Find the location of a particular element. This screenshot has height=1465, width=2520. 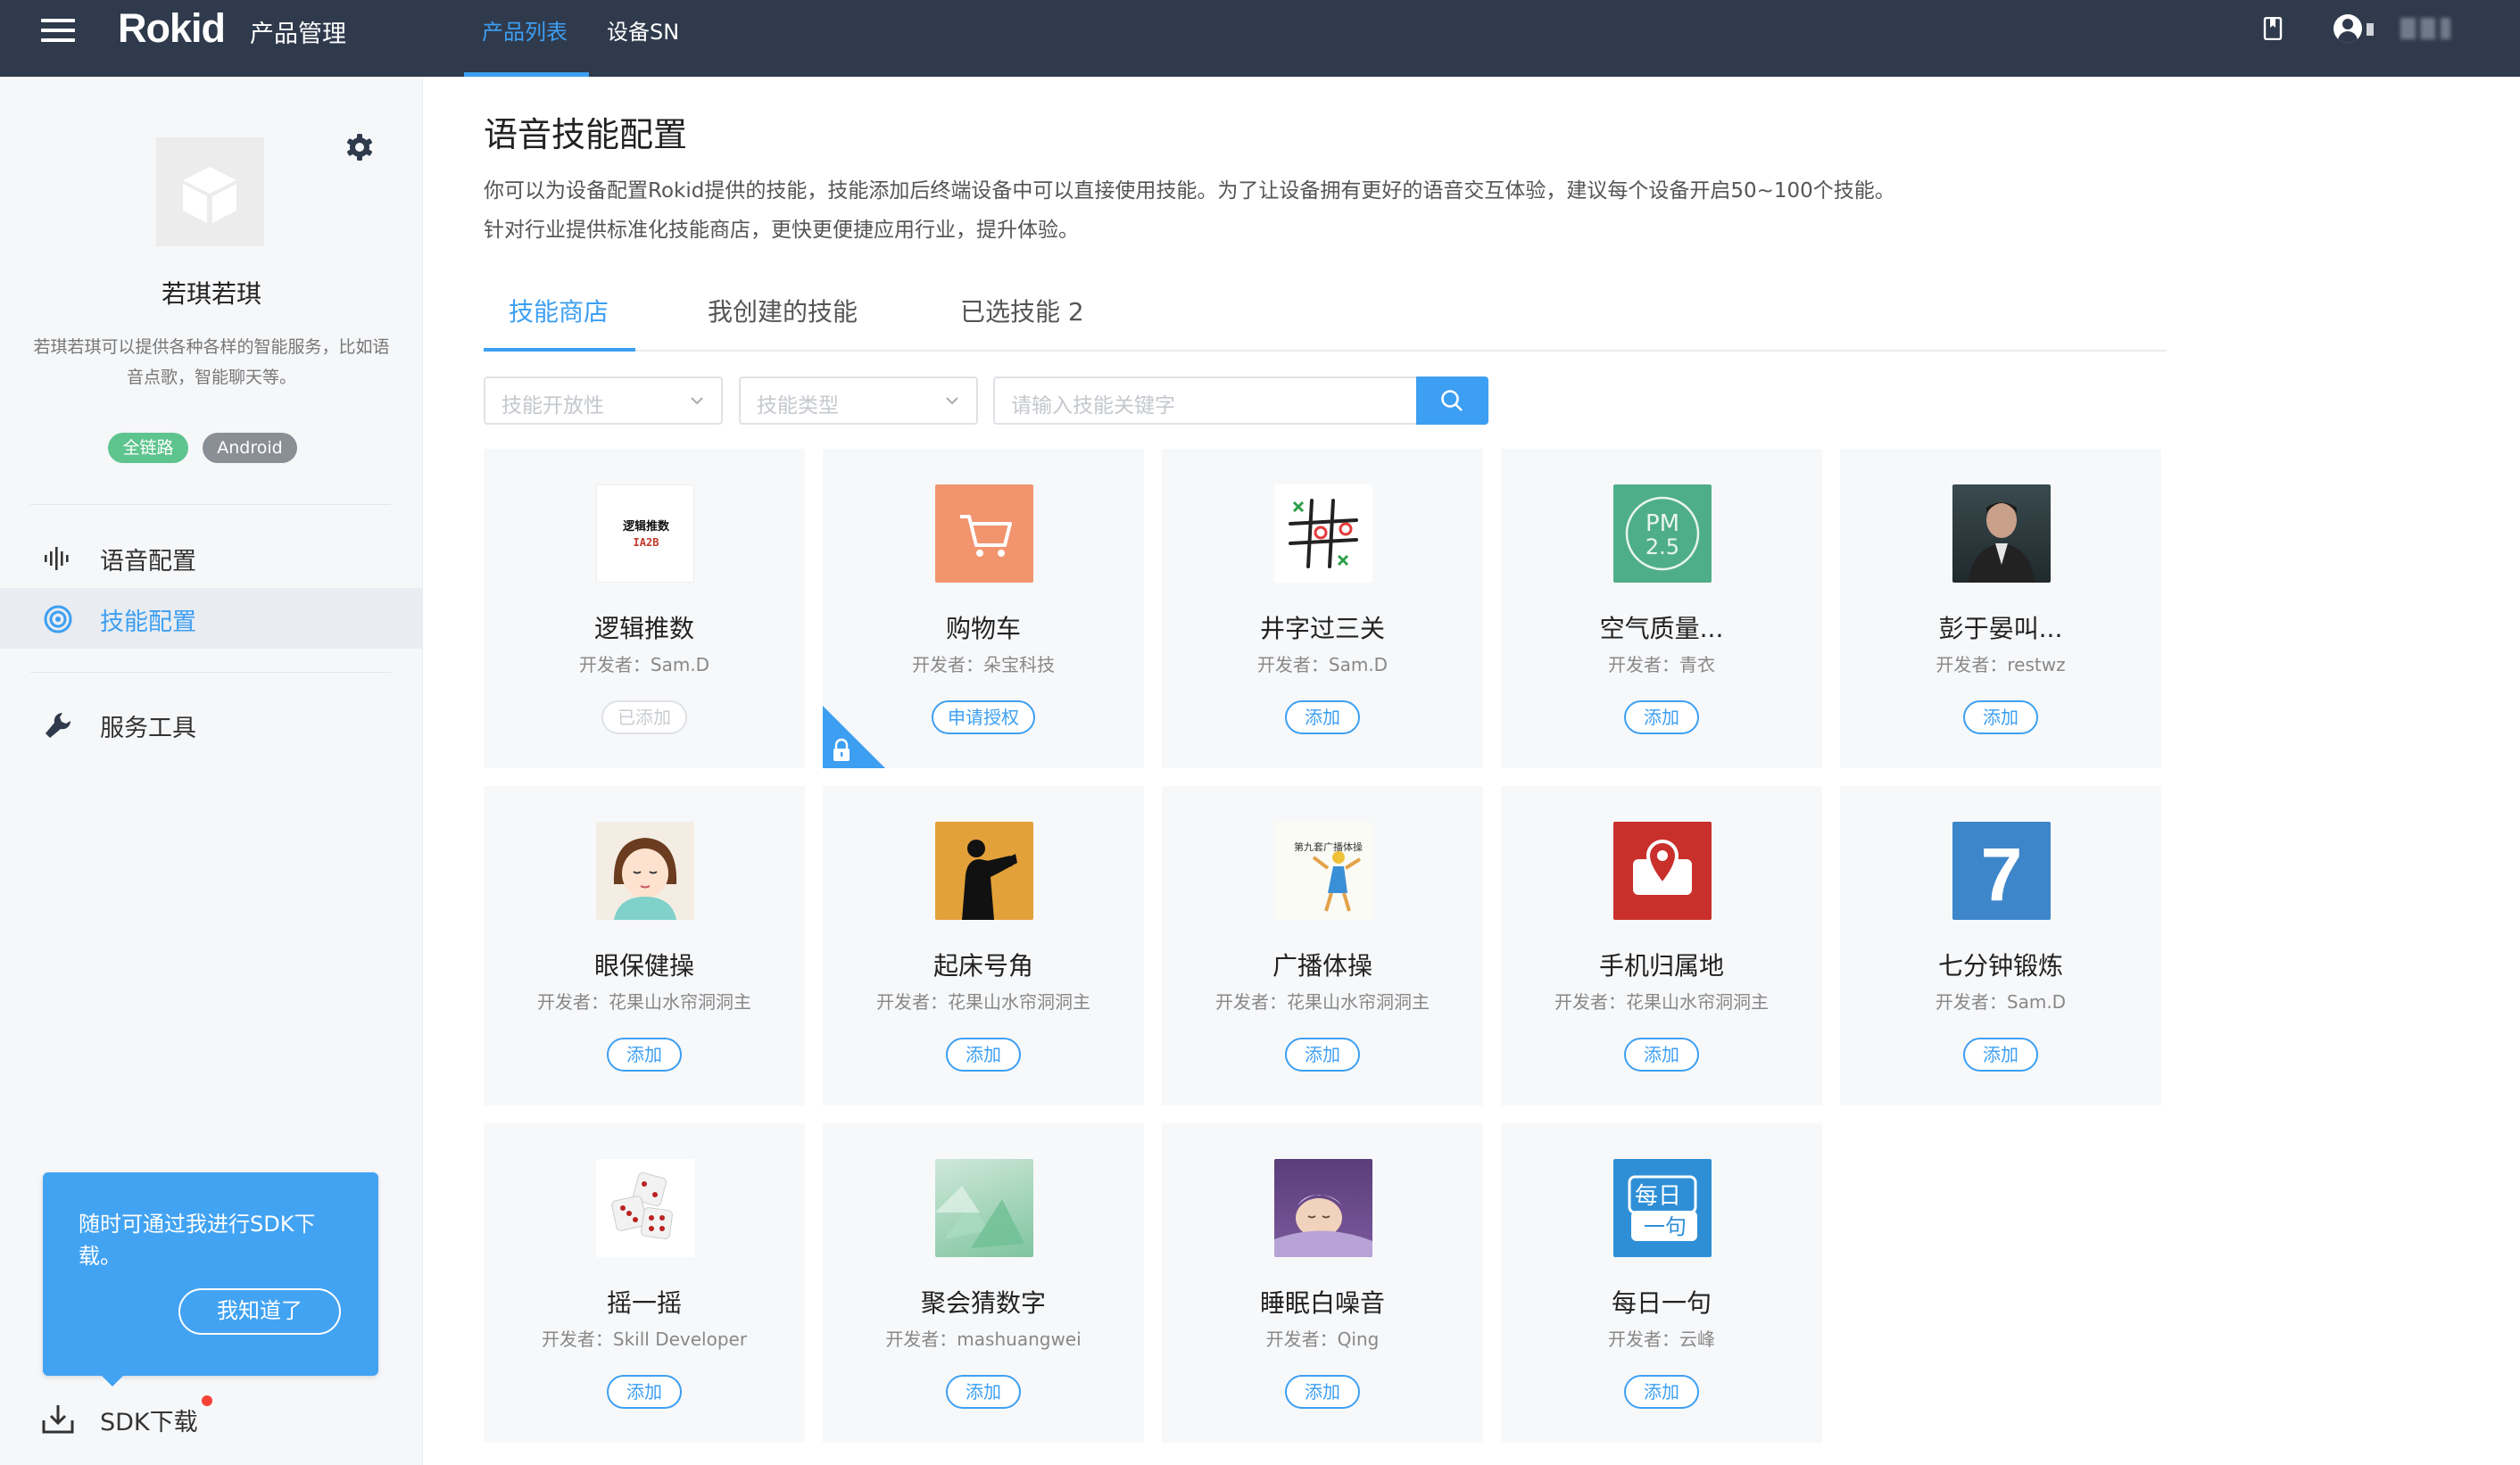

skill-card-party-guess: 聚会猜数字 开发者：mashuangwei 添加 is located at coordinates (983, 1283).